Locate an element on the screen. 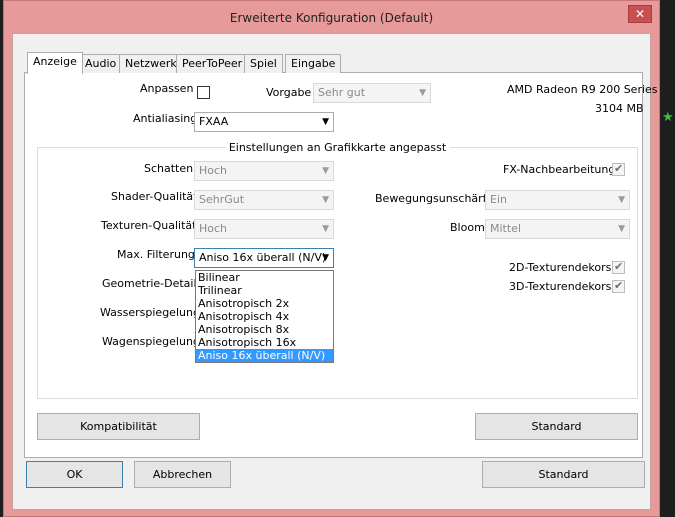  vorgabe-select: Sehr gut ▼ is located at coordinates (372, 93).